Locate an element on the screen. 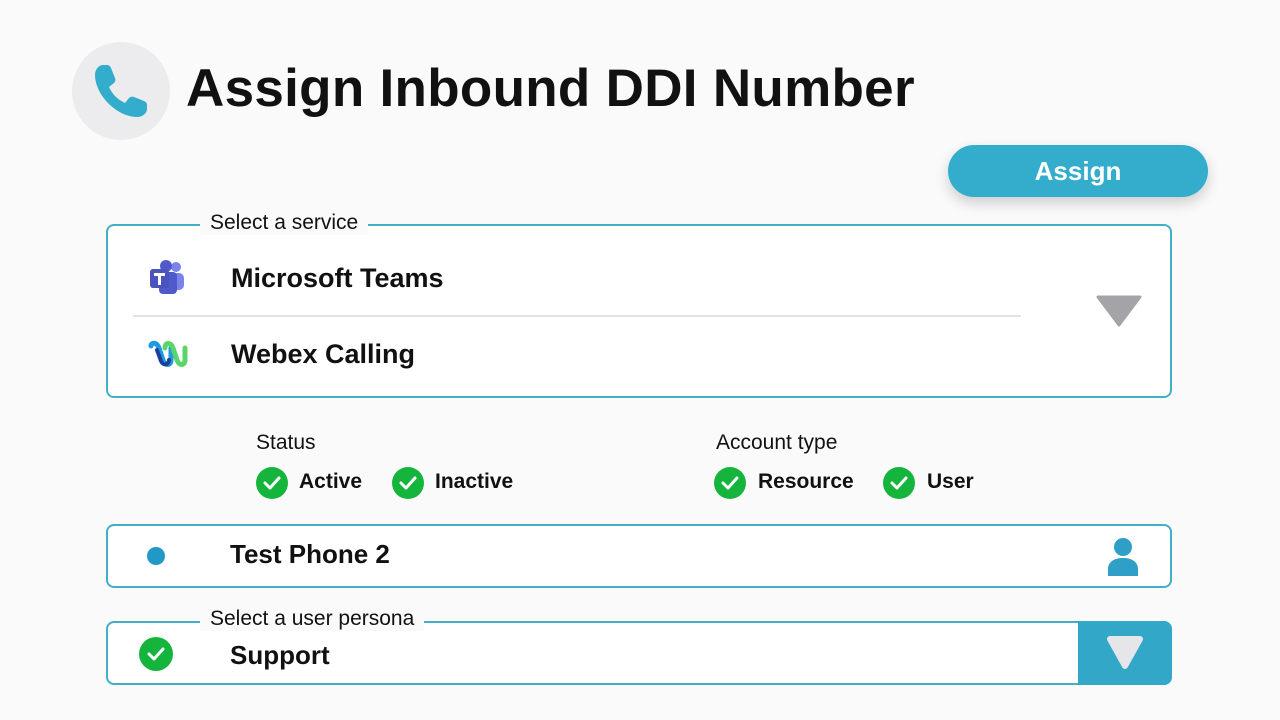 Image resolution: width=1280 pixels, height=720 pixels. account-type-resource-checkbox is located at coordinates (730, 483).